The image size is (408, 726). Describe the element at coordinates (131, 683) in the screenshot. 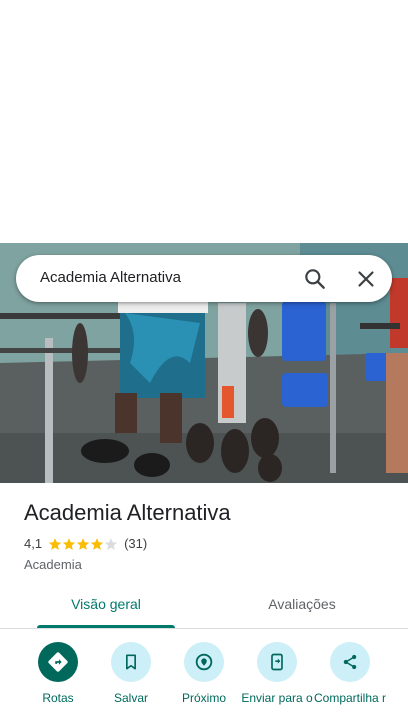

I see `save-button: Salvar` at that location.